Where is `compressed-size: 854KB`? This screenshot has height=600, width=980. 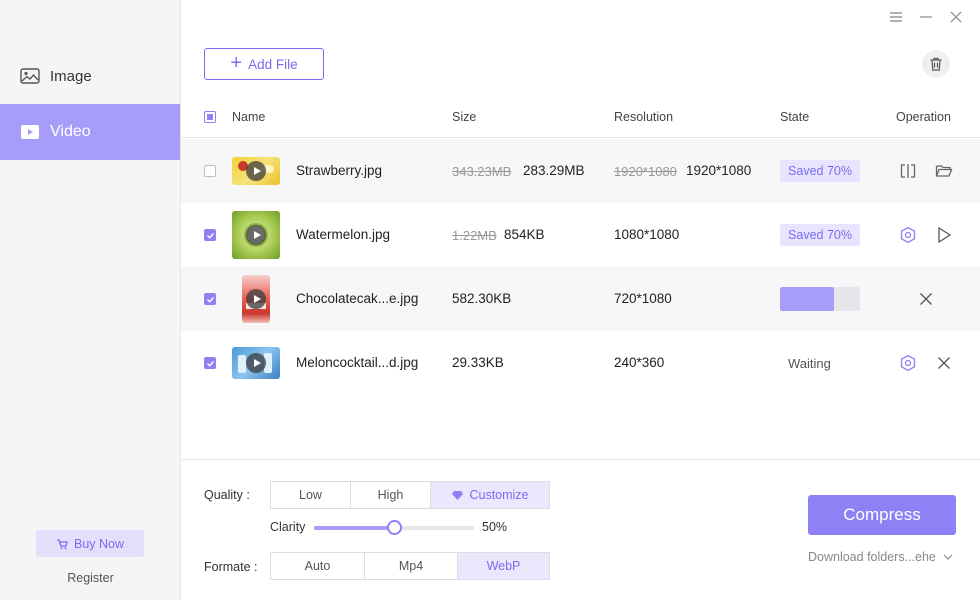
compressed-size: 854KB is located at coordinates (524, 234).